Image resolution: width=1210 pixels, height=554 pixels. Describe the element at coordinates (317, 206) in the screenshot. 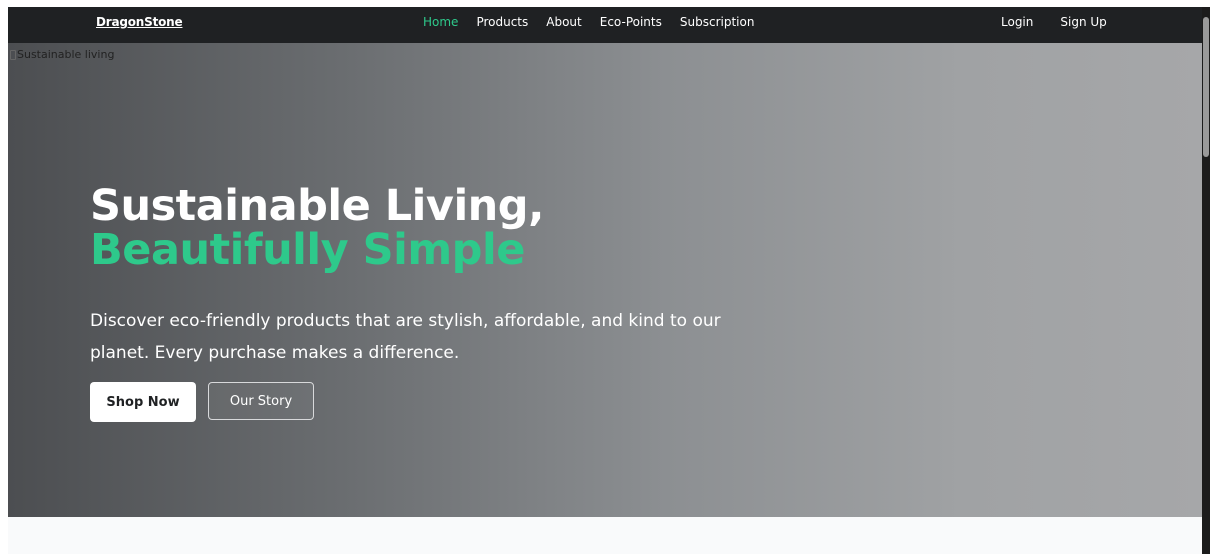

I see `hero-title-line1: Sustainable Living,` at that location.